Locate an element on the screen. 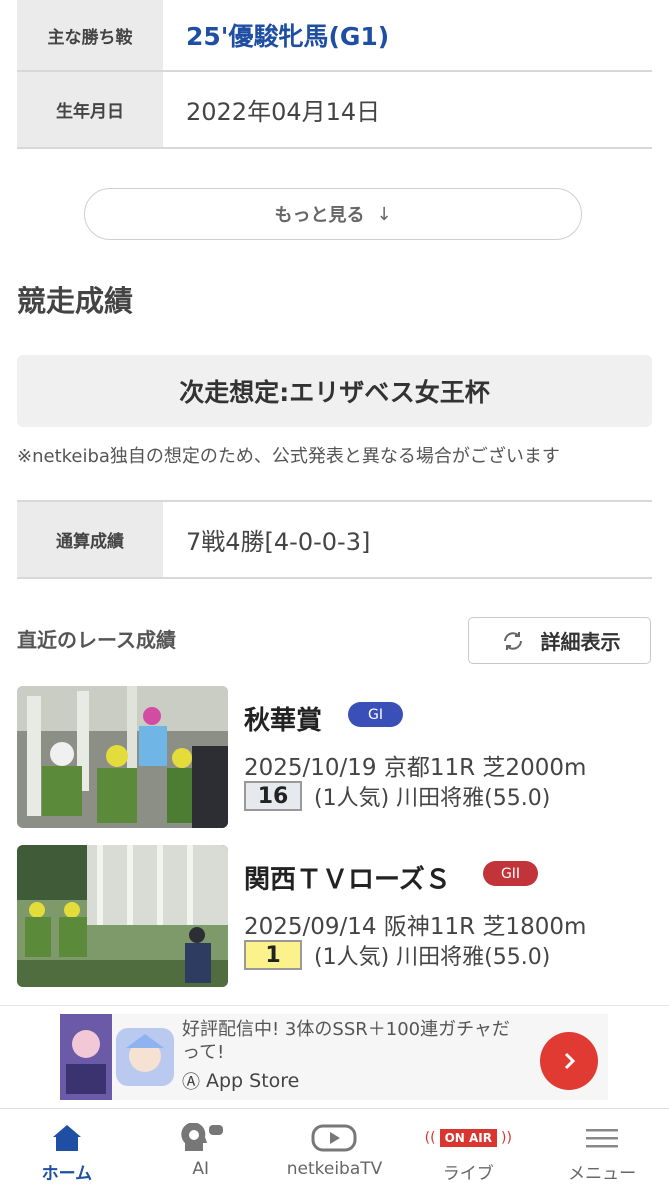 The image size is (669, 1201). ad-text: 好評配信中! 3体のSSR＋100連ガチャだって! is located at coordinates (346, 1041).